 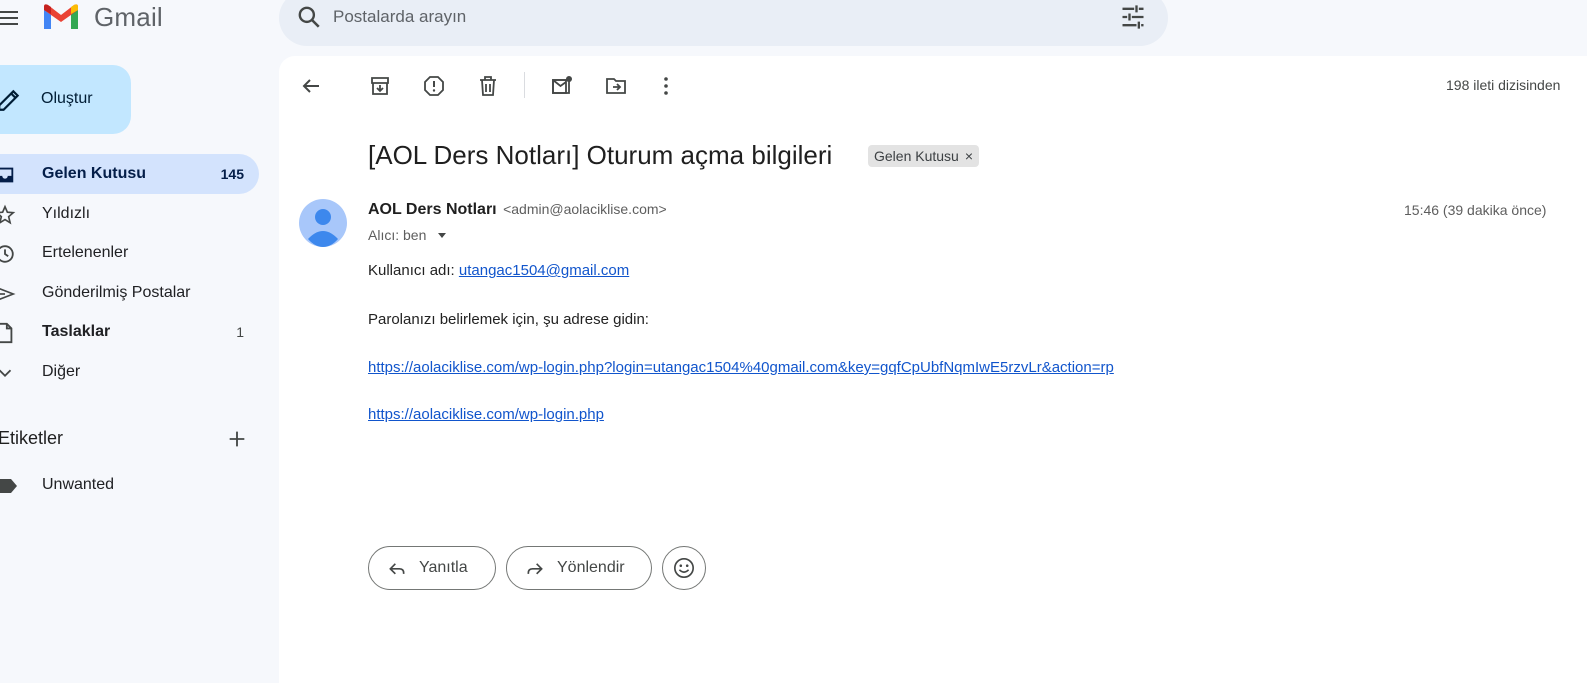 I want to click on delete-icon, so click(x=488, y=86).